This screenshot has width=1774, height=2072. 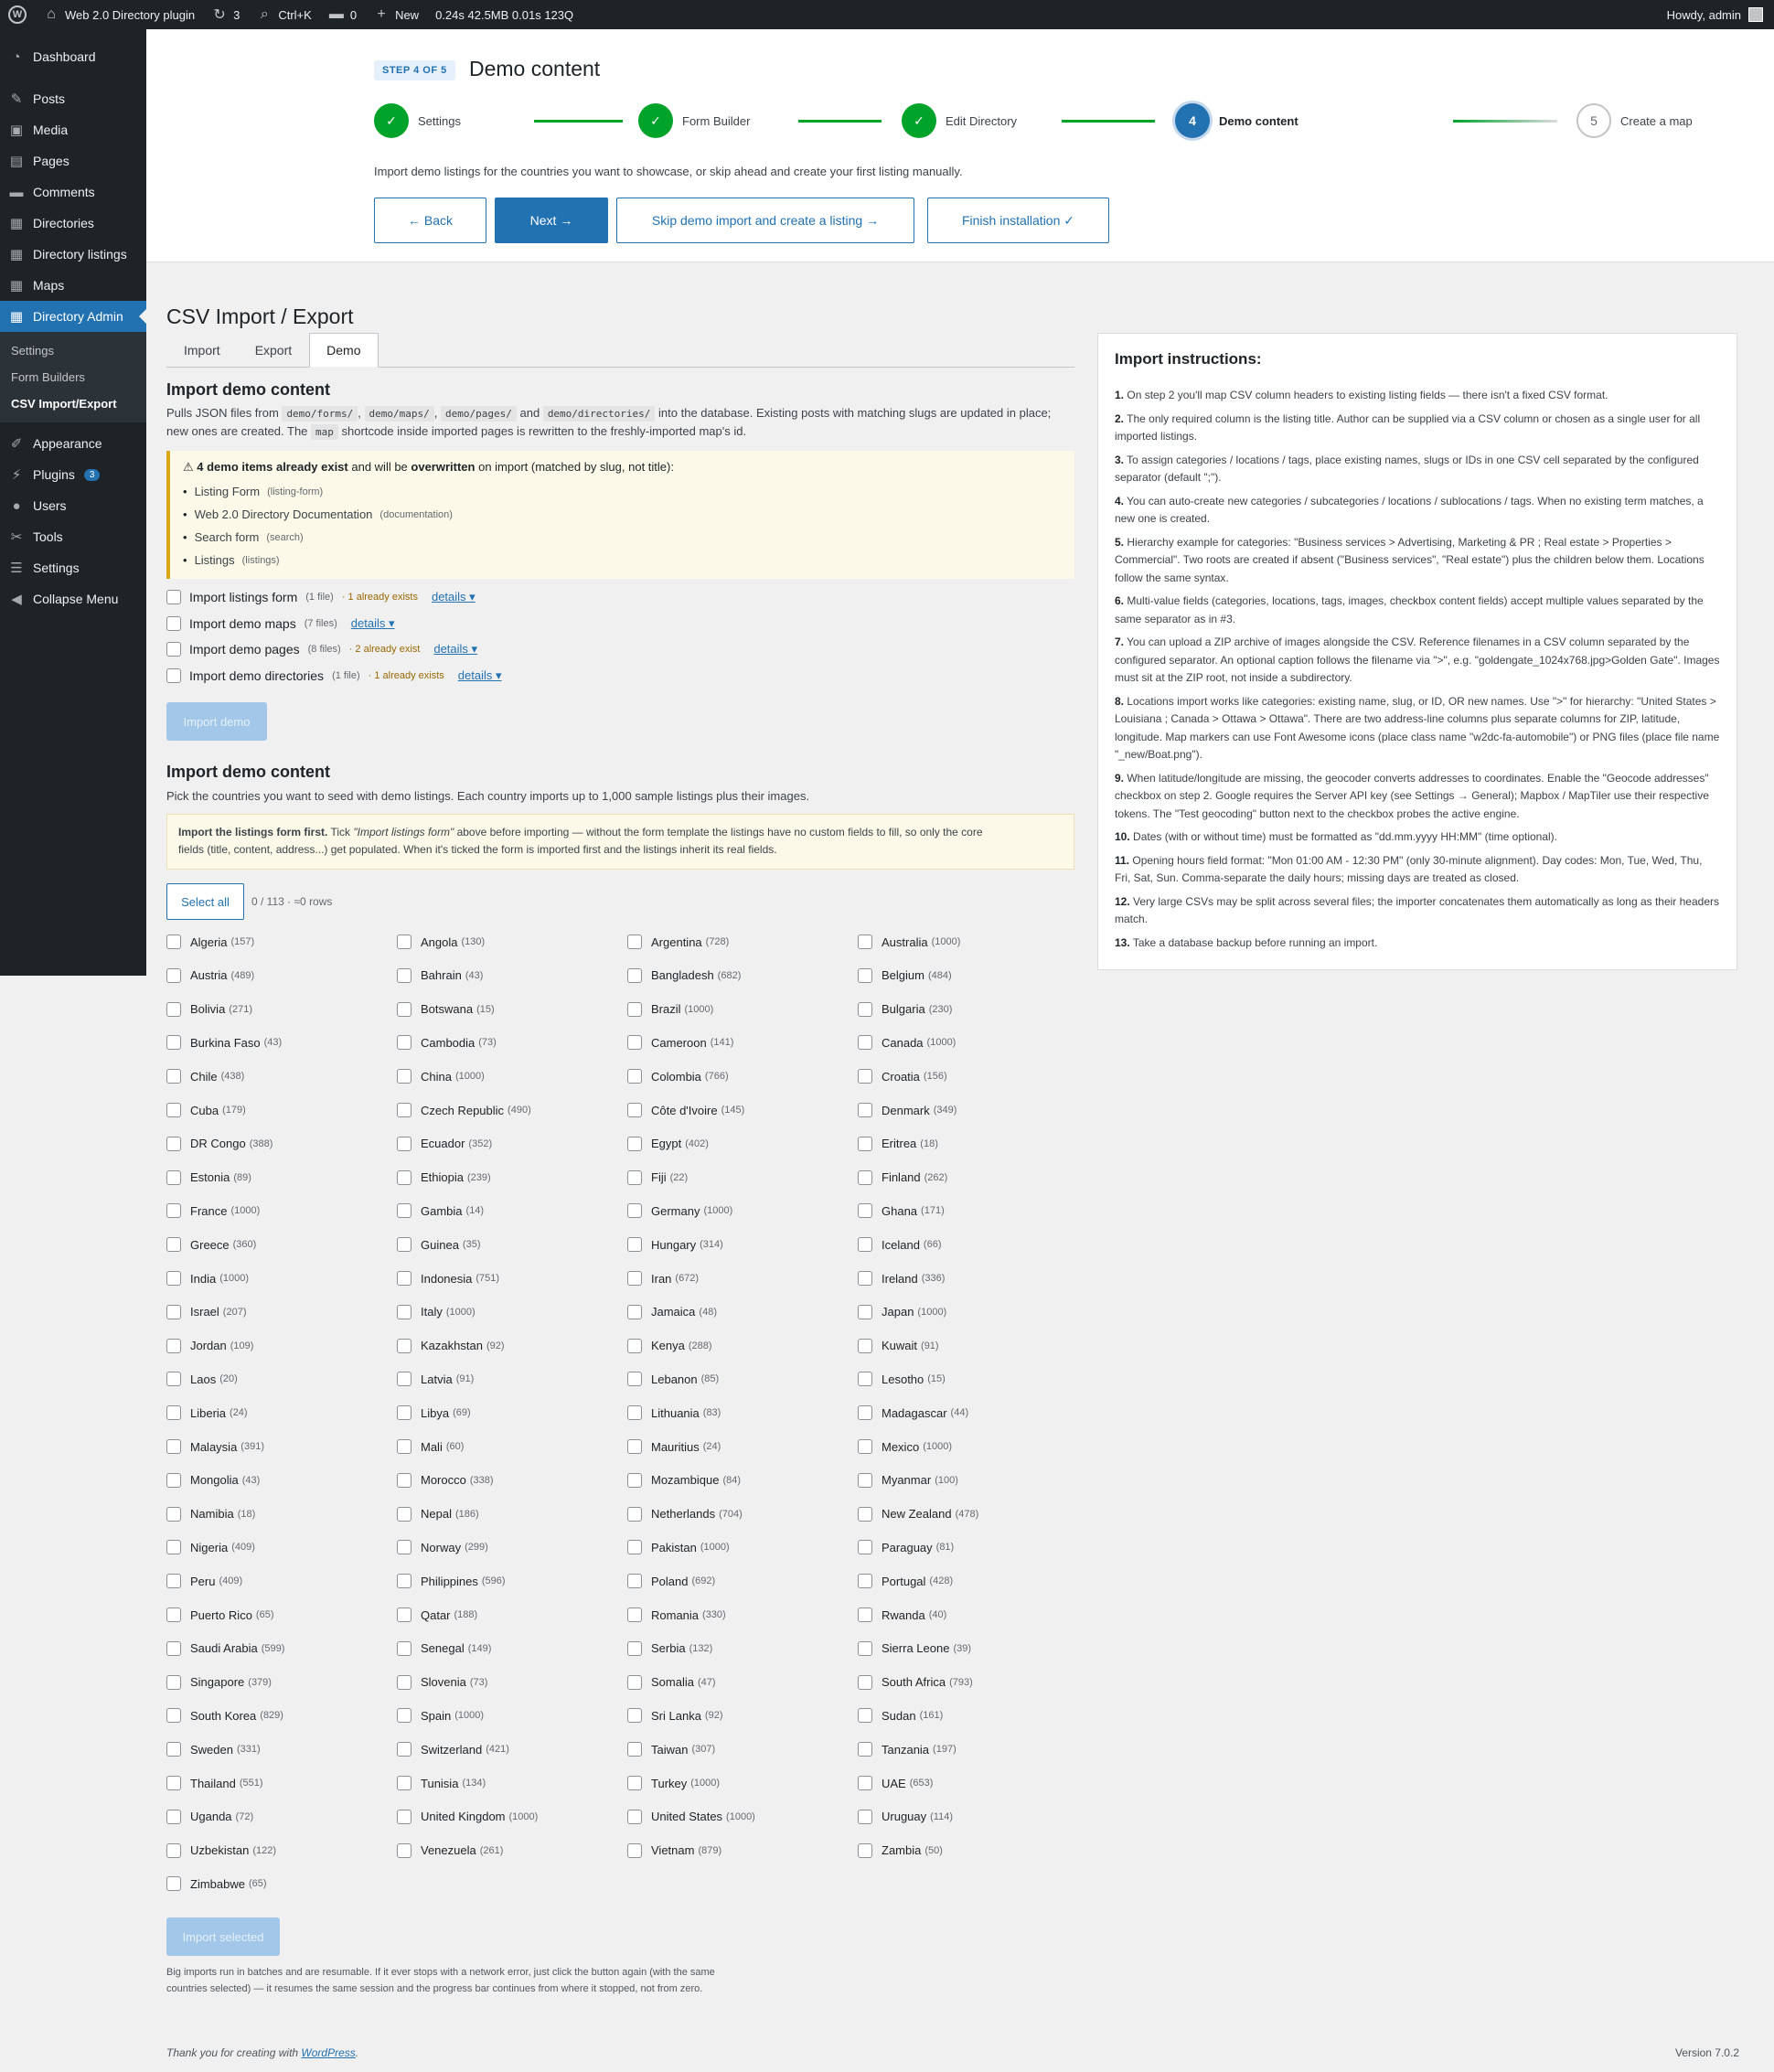 I want to click on menu-tools: ✂ Tools, so click(x=73, y=536).